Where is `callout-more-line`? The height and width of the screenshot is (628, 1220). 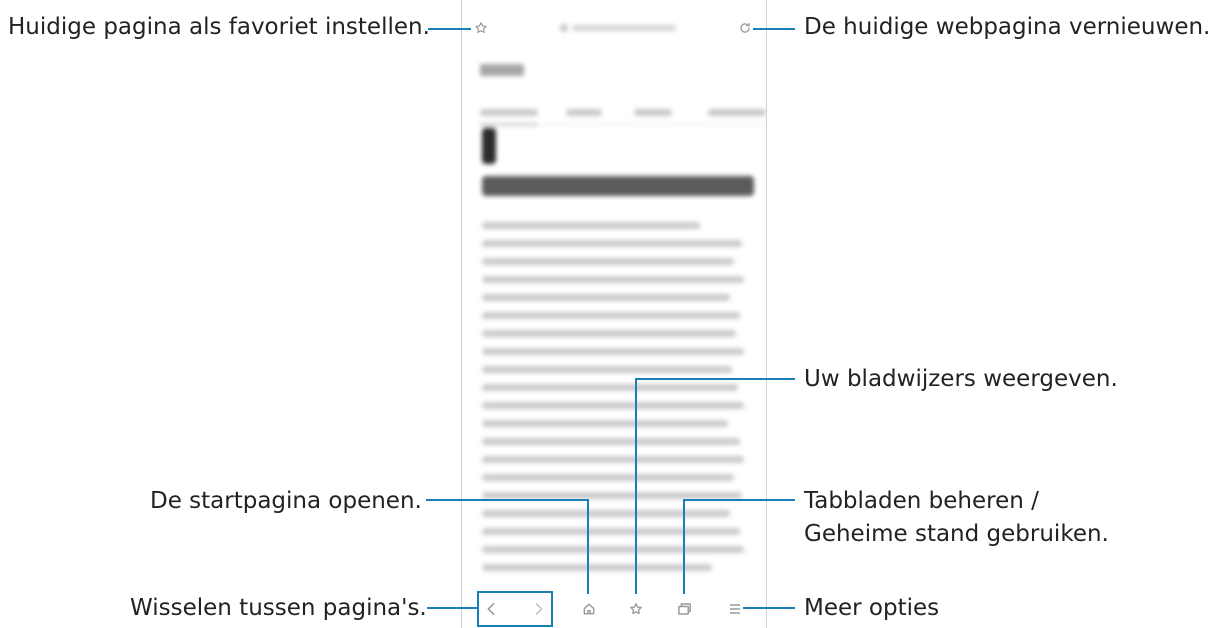
callout-more-line is located at coordinates (769, 608).